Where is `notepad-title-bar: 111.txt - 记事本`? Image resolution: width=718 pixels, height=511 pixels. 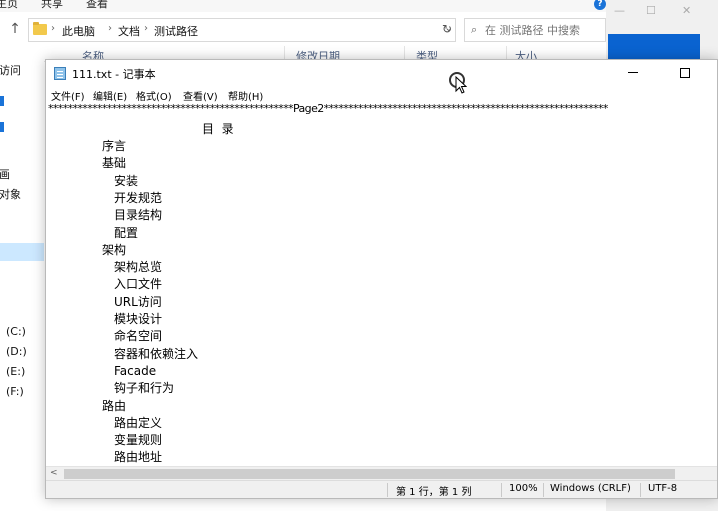 notepad-title-bar: 111.txt - 记事本 is located at coordinates (381, 73).